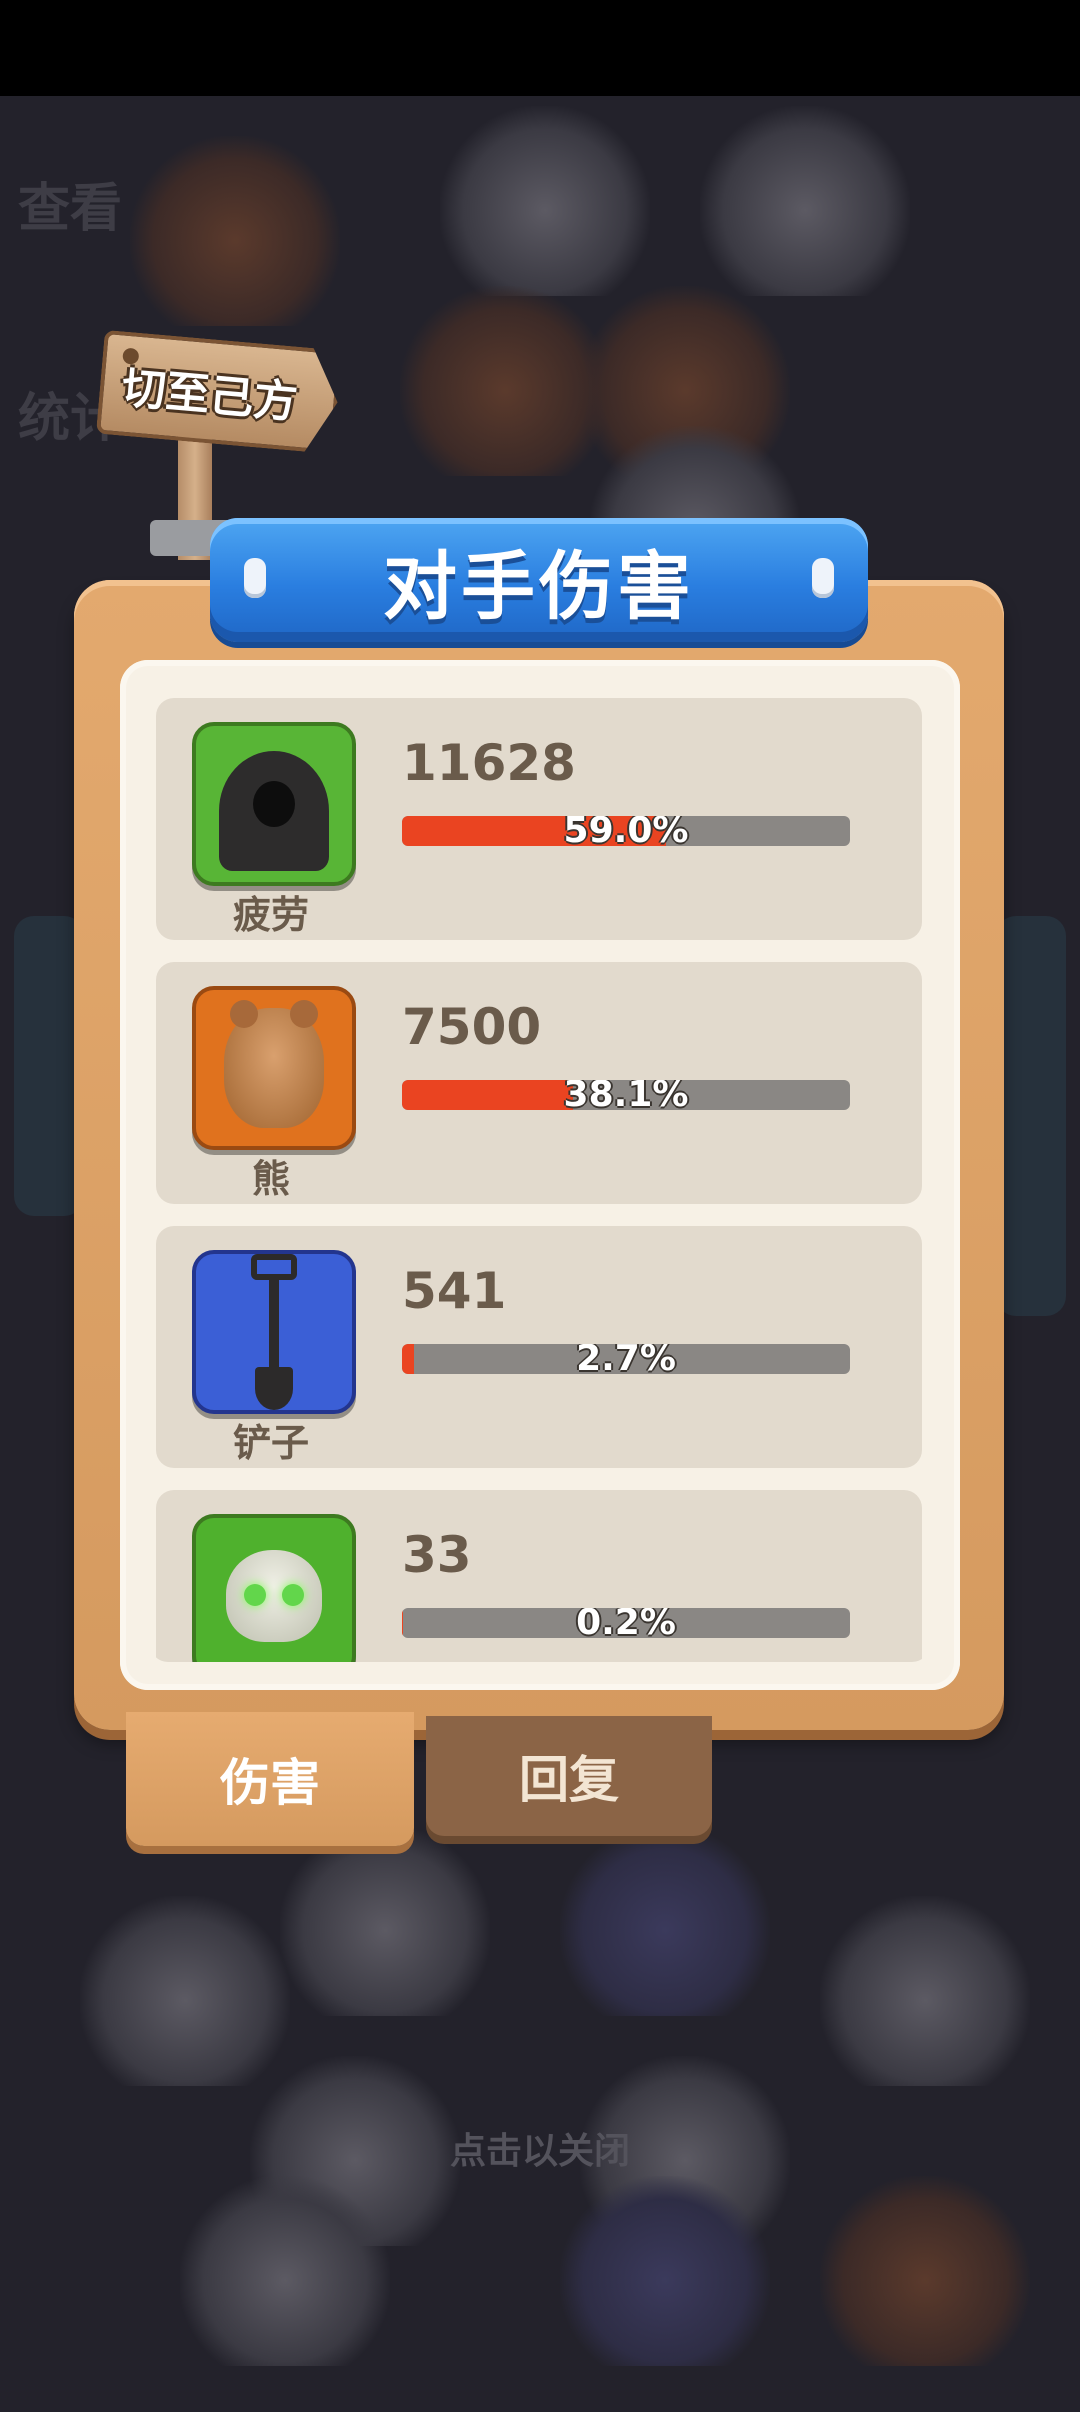 The width and height of the screenshot is (1080, 2412). Describe the element at coordinates (925, 2271) in the screenshot. I see `crown-tile` at that location.